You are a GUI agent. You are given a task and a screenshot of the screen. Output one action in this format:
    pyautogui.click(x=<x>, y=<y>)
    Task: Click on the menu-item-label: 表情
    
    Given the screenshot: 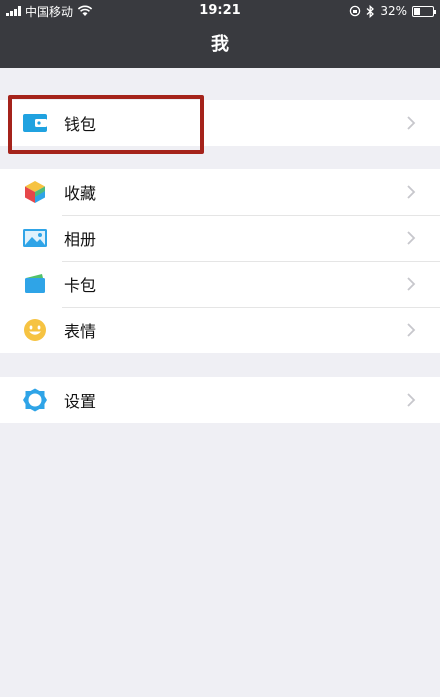 What is the action you would take?
    pyautogui.click(x=80, y=331)
    